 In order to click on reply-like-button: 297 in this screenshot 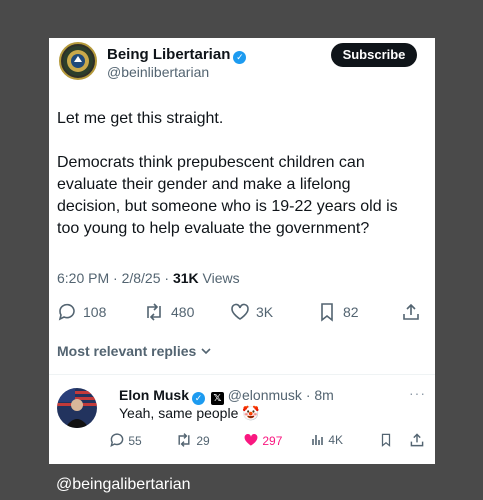, I will do `click(262, 440)`.